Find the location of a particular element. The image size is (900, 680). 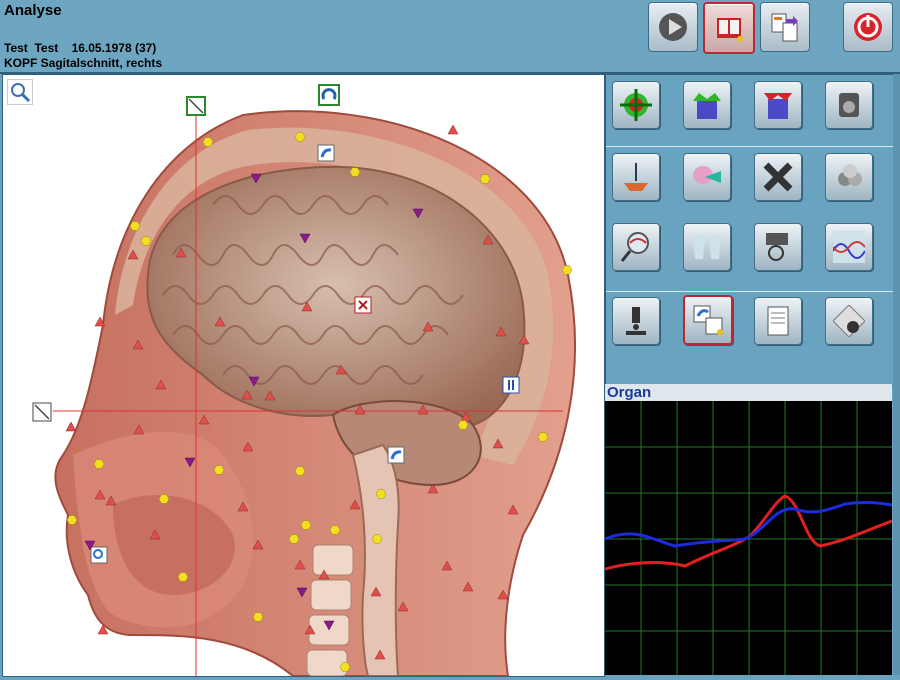

wave-chart-button is located at coordinates (849, 247).